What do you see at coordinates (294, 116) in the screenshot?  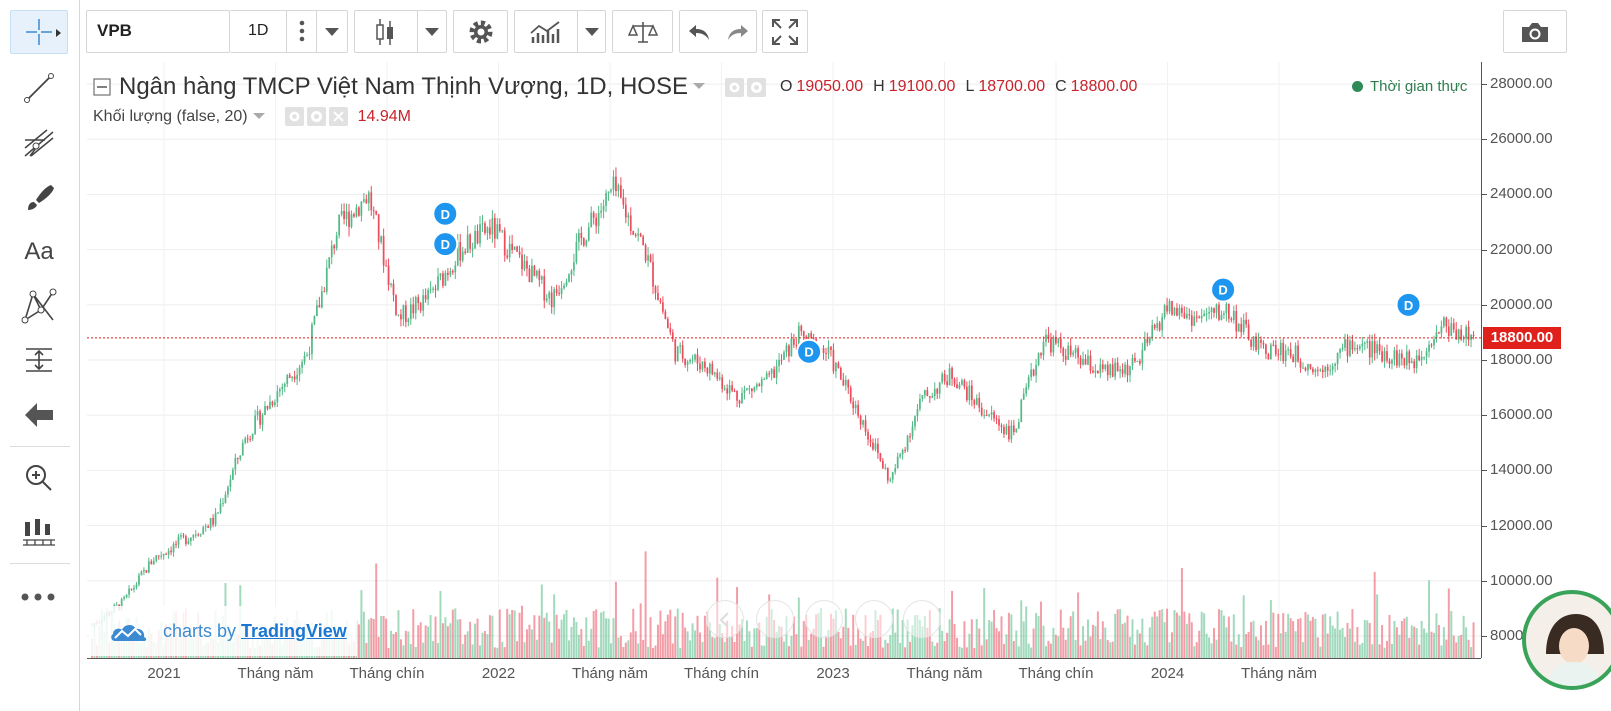 I see `volume-visibility-toggle` at bounding box center [294, 116].